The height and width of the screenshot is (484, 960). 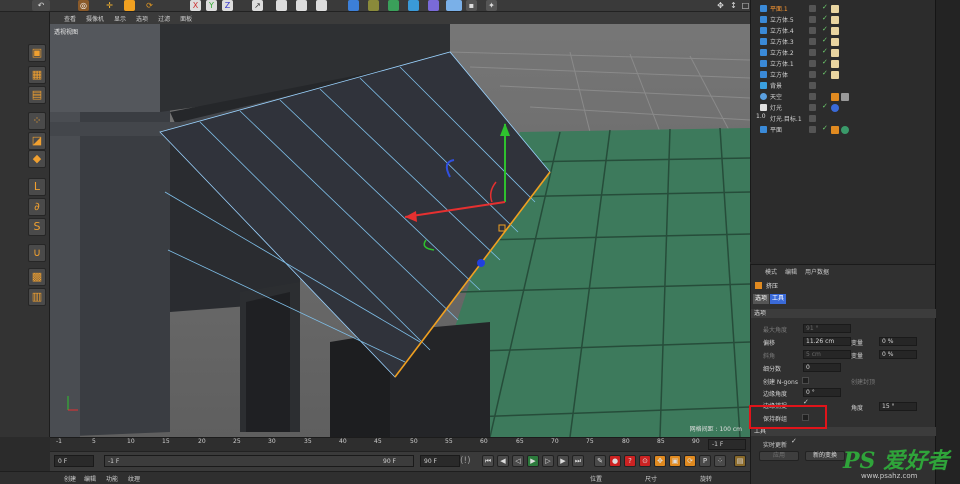 What do you see at coordinates (898, 354) in the screenshot?
I see `variance-2-field: 0 %` at bounding box center [898, 354].